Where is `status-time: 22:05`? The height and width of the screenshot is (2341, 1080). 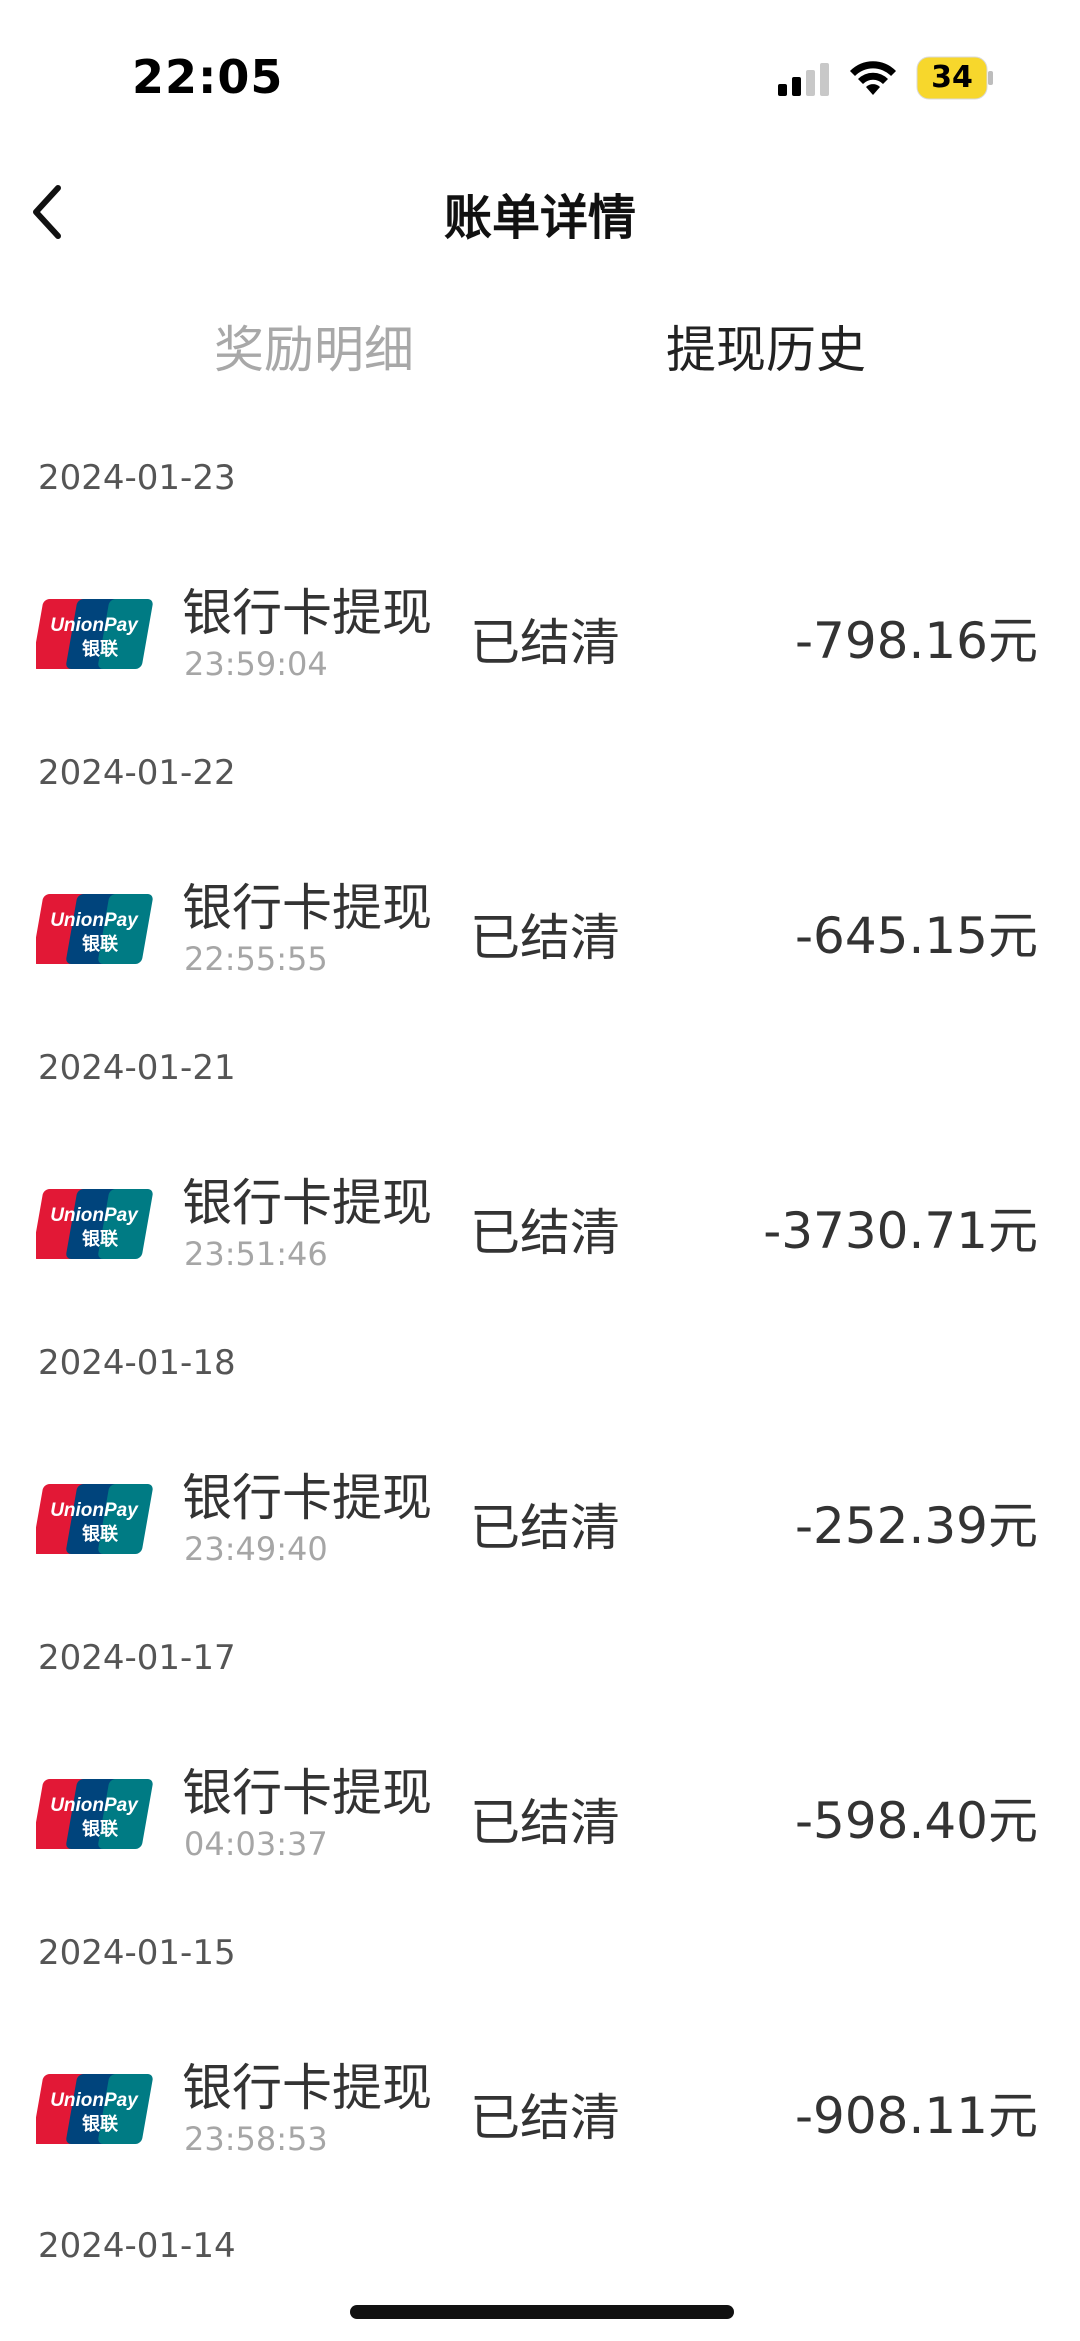 status-time: 22:05 is located at coordinates (208, 77).